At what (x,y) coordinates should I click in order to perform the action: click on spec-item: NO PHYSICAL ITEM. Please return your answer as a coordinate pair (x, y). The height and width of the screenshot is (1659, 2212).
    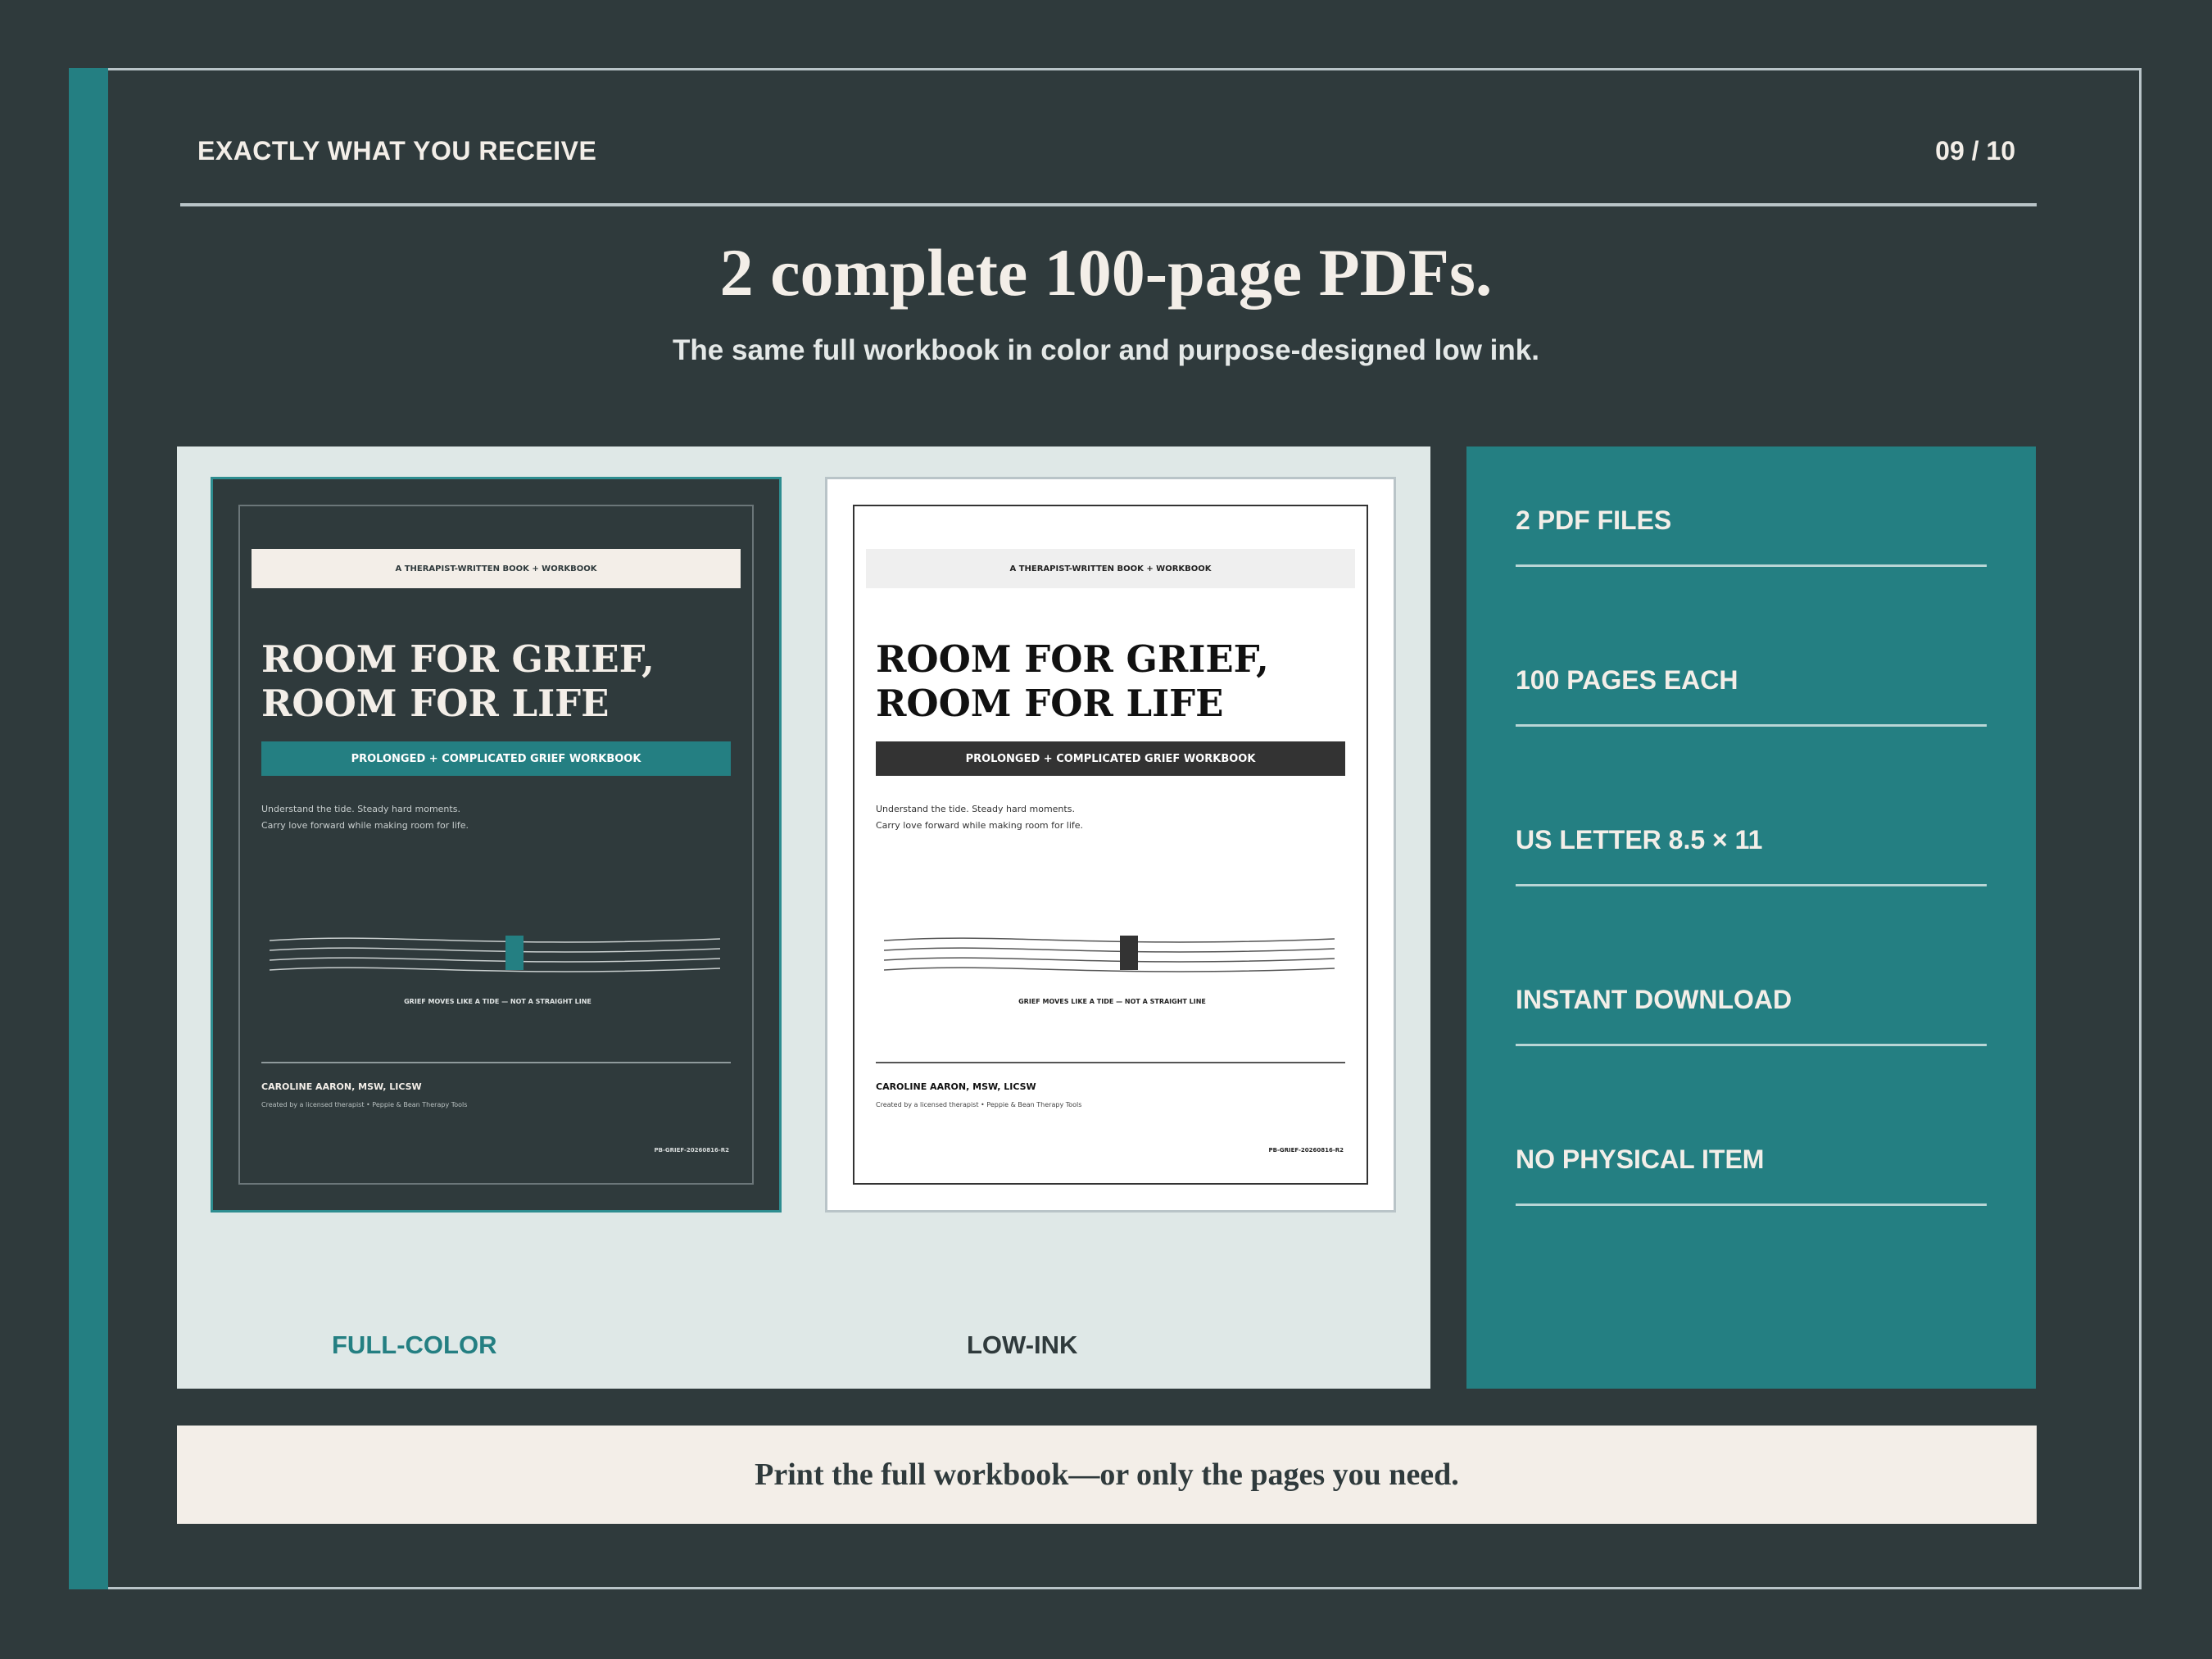
    Looking at the image, I should click on (1751, 1147).